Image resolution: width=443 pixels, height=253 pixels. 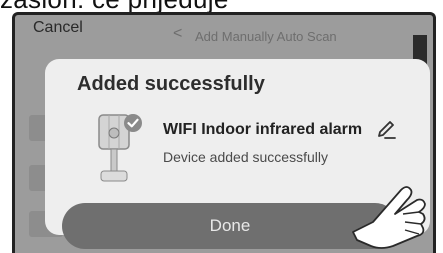 What do you see at coordinates (171, 84) in the screenshot?
I see `dialog-title: Added successfully` at bounding box center [171, 84].